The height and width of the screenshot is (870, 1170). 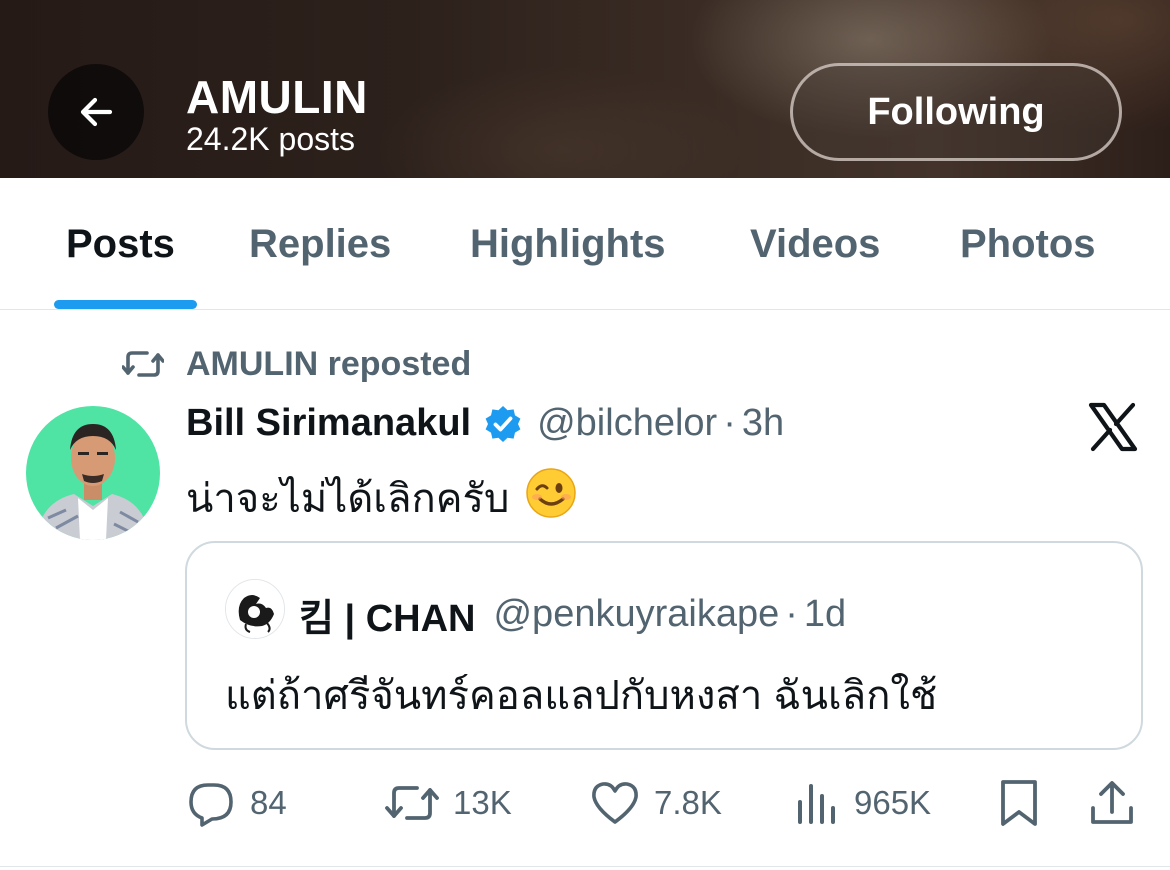 What do you see at coordinates (211, 805) in the screenshot?
I see `reply-icon` at bounding box center [211, 805].